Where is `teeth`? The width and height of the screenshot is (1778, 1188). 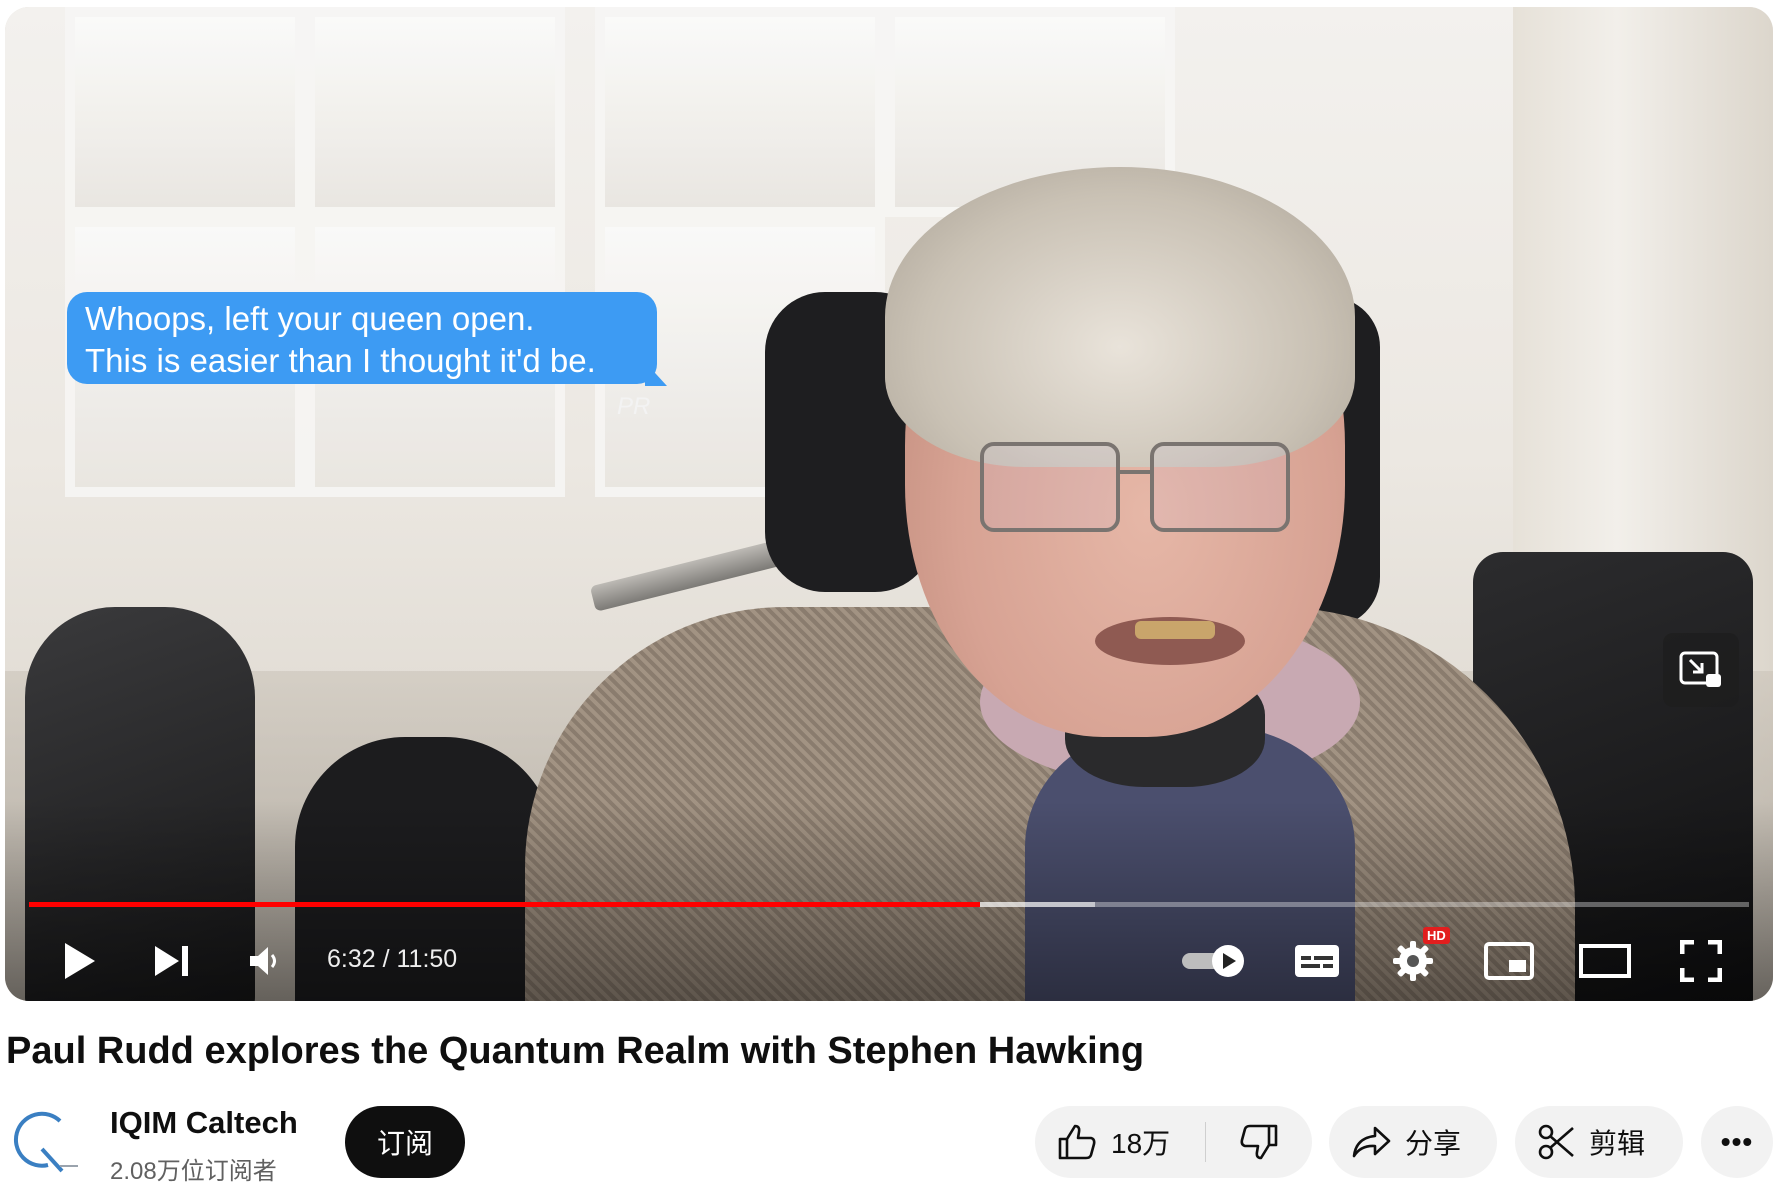
teeth is located at coordinates (1175, 630).